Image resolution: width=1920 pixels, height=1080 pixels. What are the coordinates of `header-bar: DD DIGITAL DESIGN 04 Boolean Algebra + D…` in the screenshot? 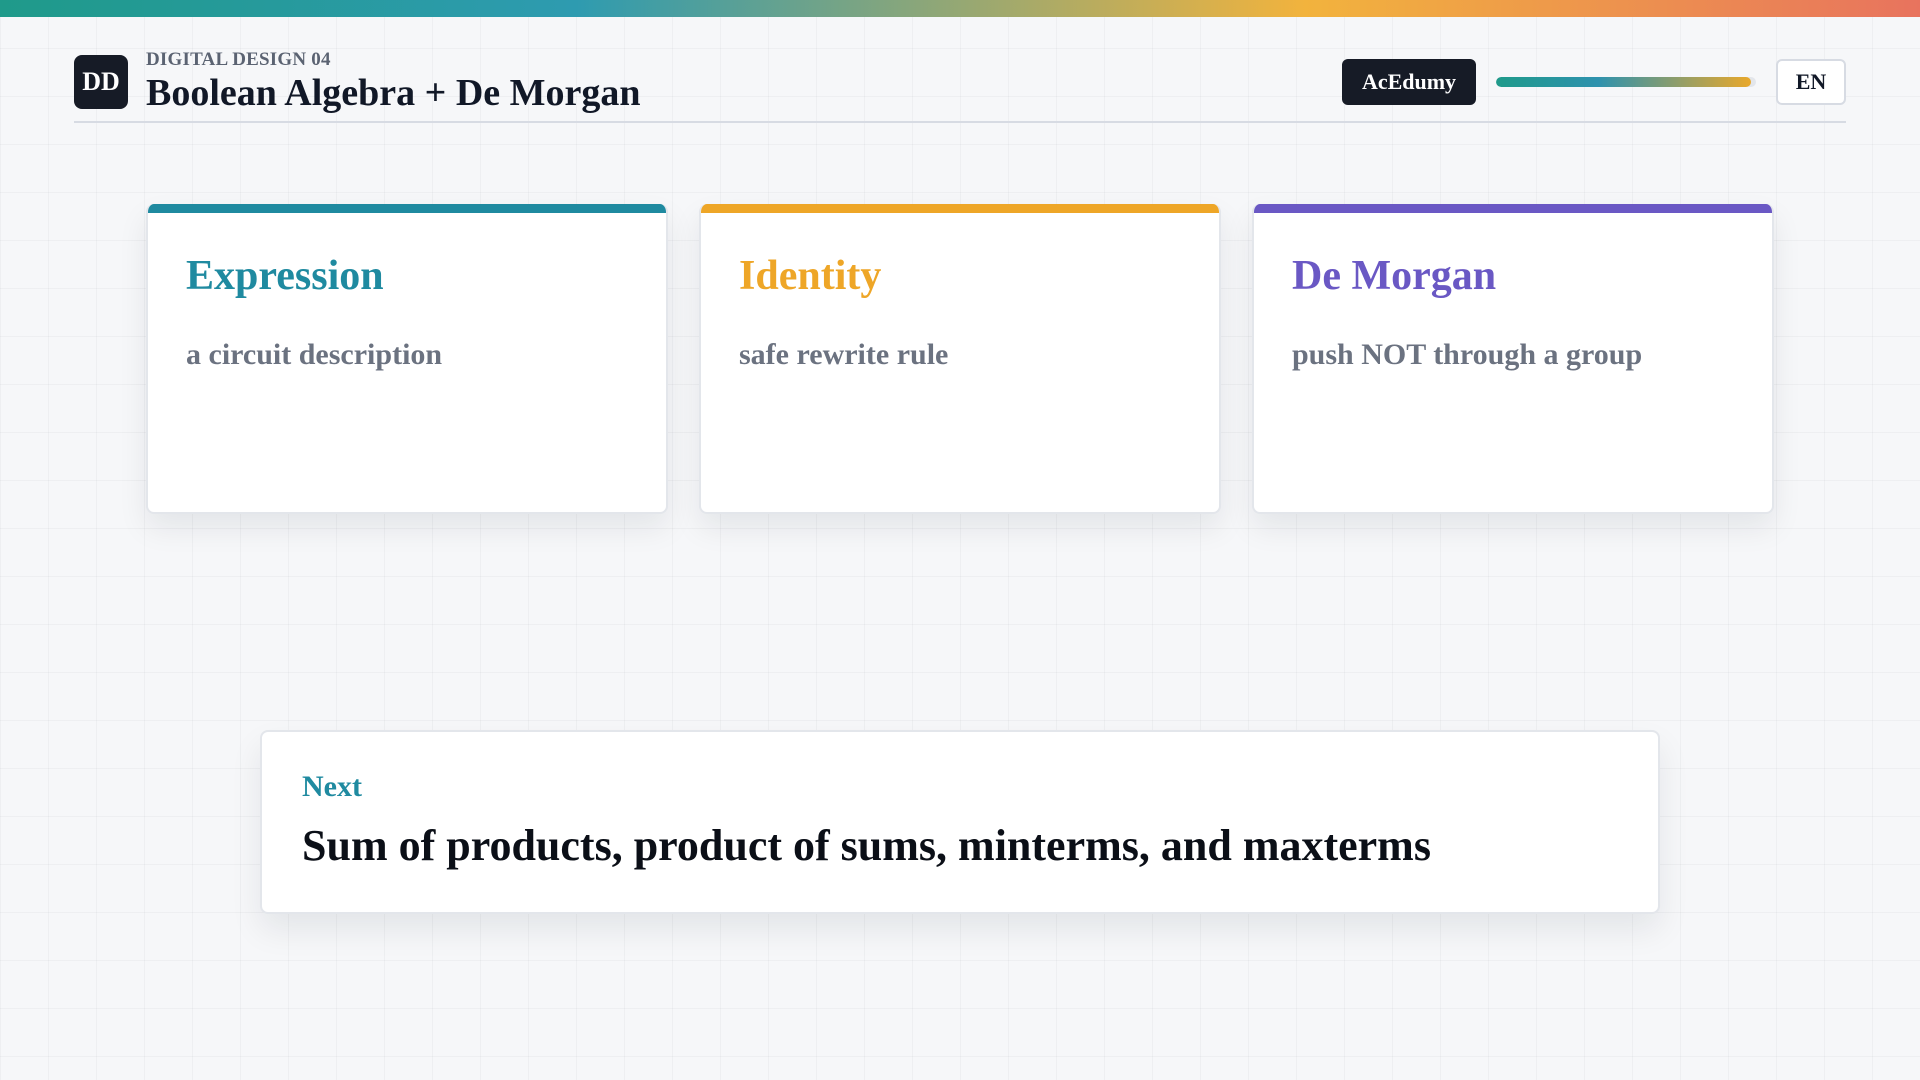 It's located at (960, 70).